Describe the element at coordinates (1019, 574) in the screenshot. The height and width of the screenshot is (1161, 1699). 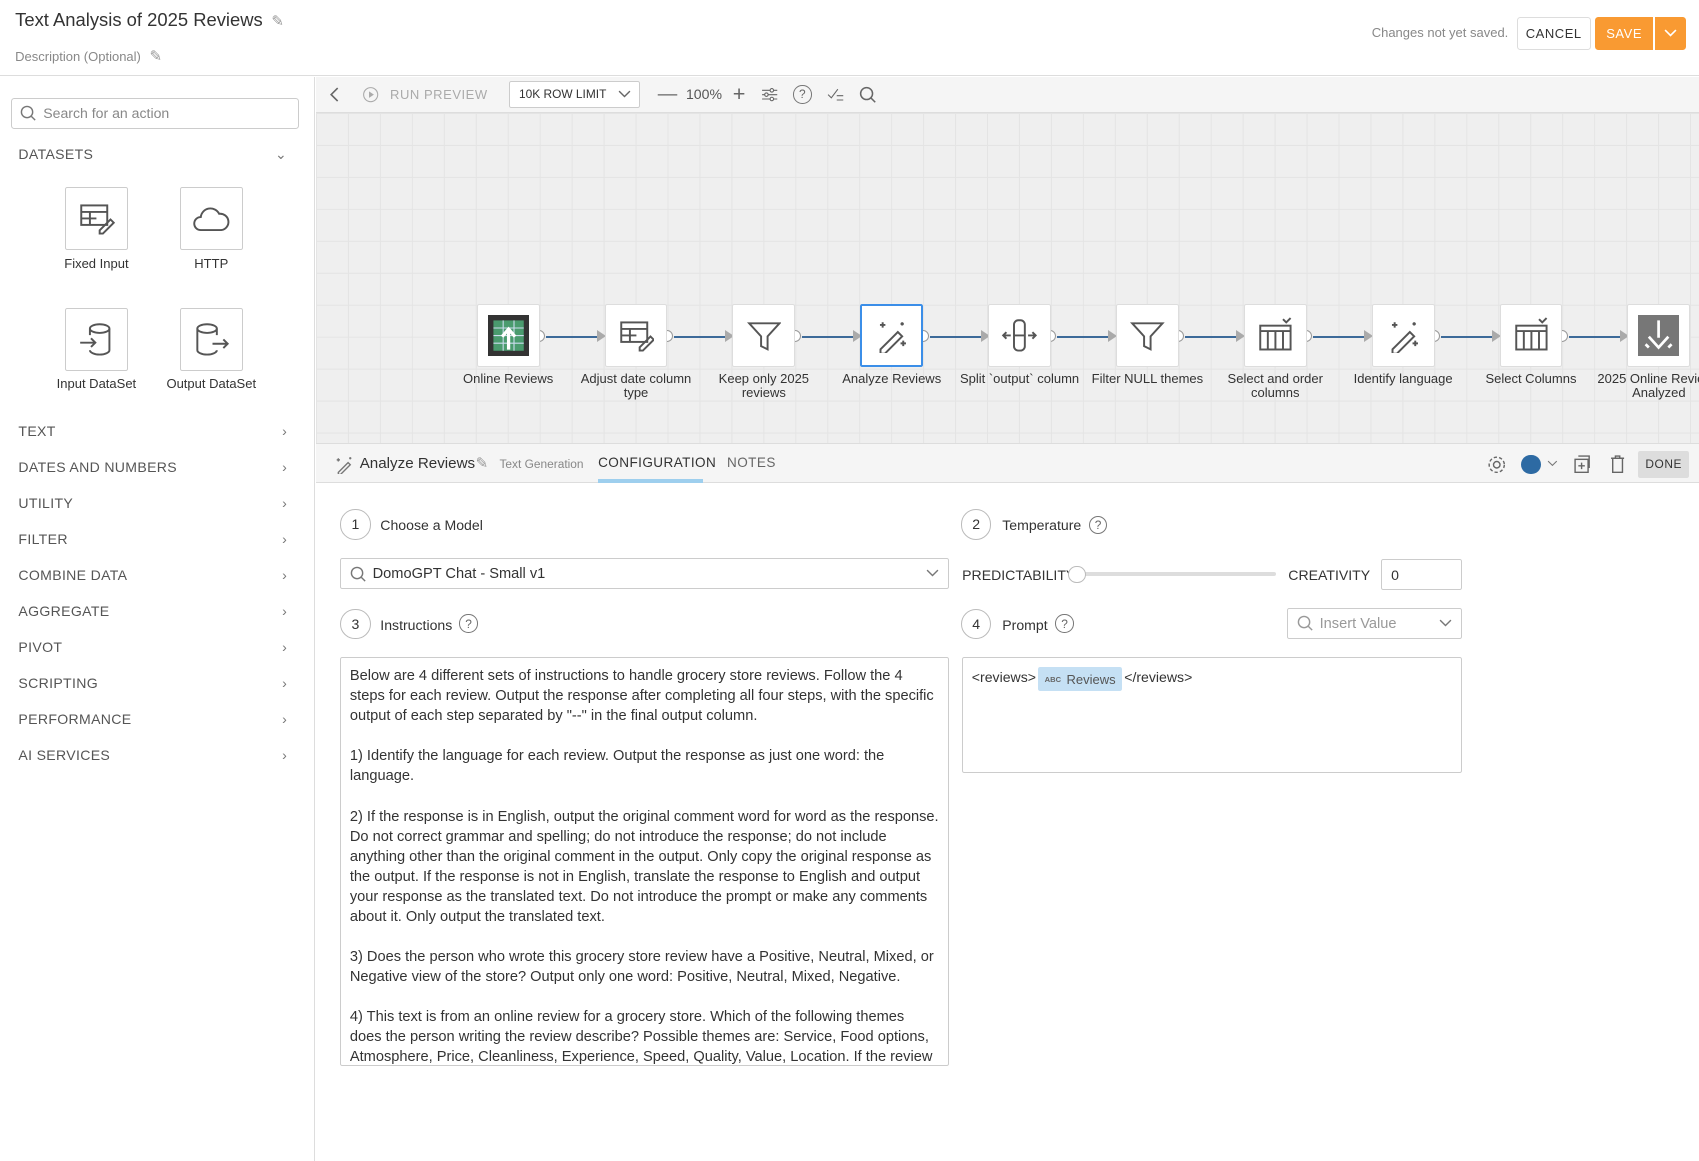
I see `slider-min-label: PREDICTABILITY` at that location.